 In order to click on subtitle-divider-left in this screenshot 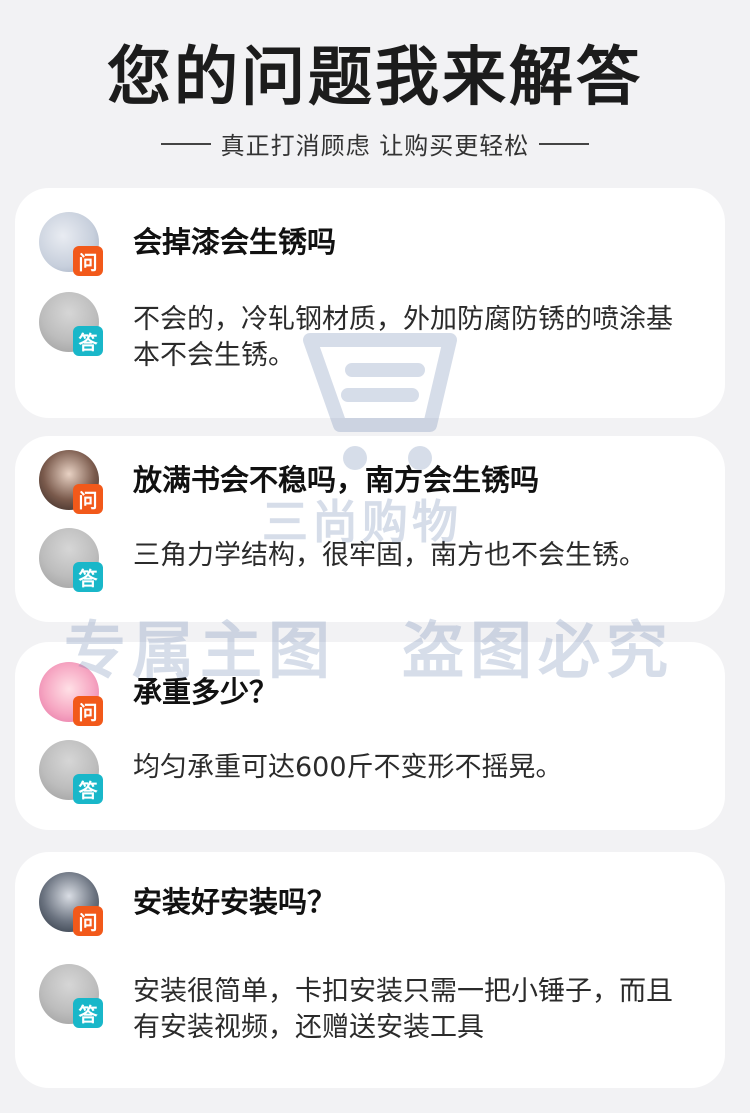, I will do `click(185, 143)`.